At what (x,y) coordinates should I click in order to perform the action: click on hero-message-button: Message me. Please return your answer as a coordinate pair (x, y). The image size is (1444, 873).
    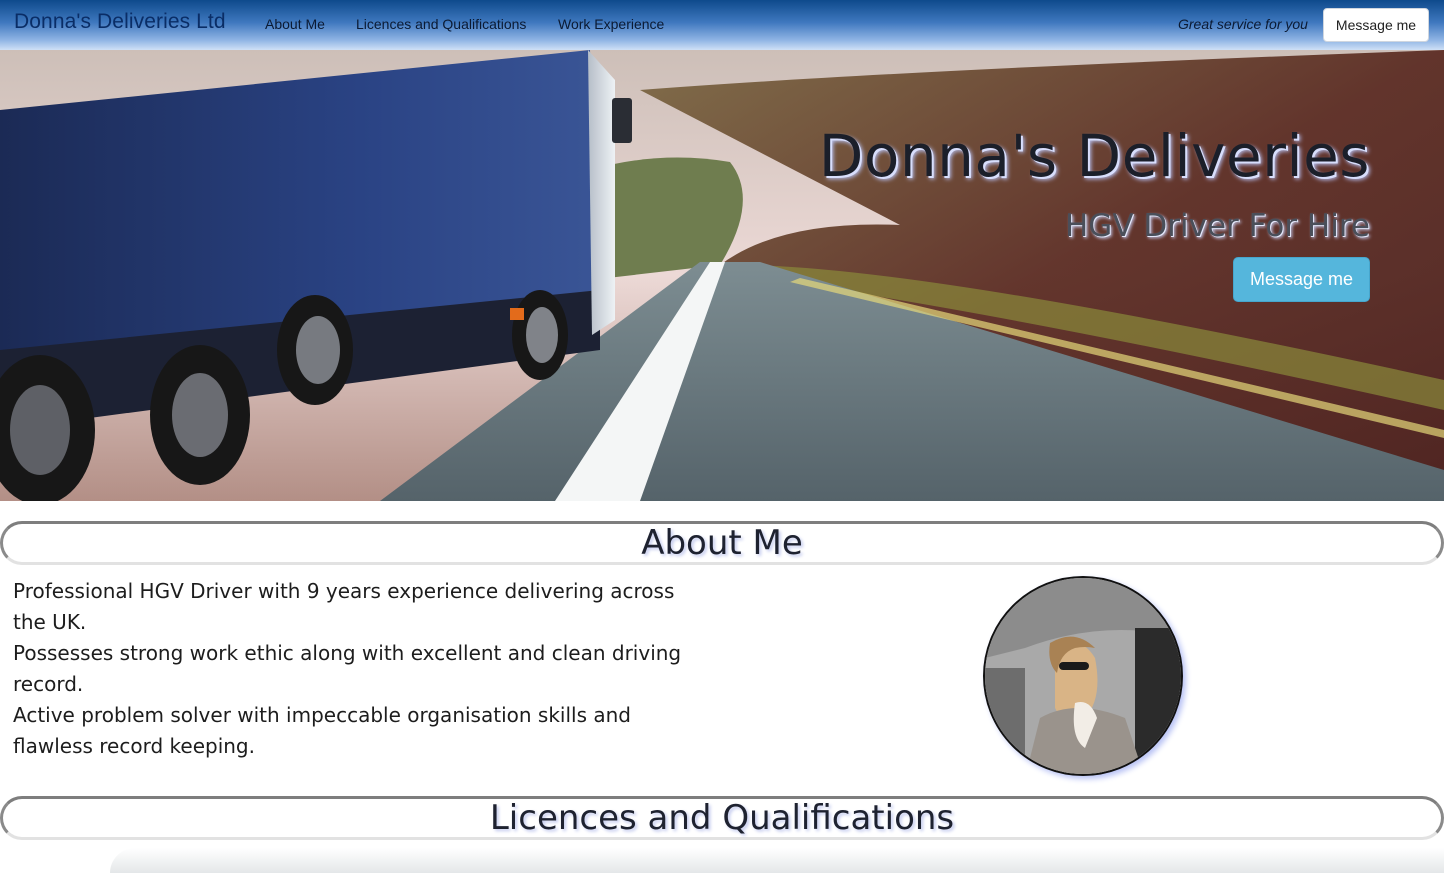
    Looking at the image, I should click on (1301, 279).